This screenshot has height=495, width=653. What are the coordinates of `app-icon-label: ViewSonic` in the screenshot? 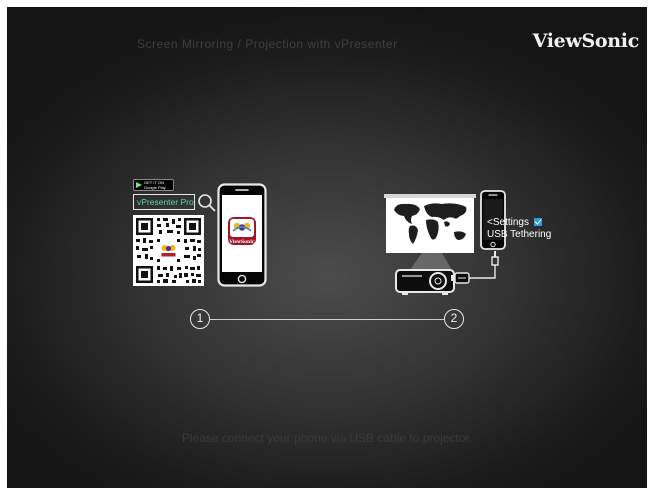 It's located at (241, 242).